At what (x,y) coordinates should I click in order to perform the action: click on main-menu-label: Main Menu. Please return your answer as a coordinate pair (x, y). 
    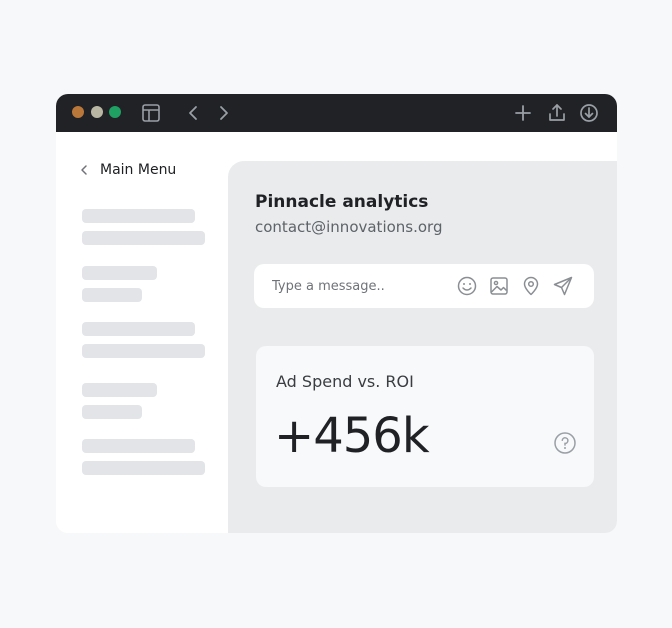
    Looking at the image, I should click on (138, 170).